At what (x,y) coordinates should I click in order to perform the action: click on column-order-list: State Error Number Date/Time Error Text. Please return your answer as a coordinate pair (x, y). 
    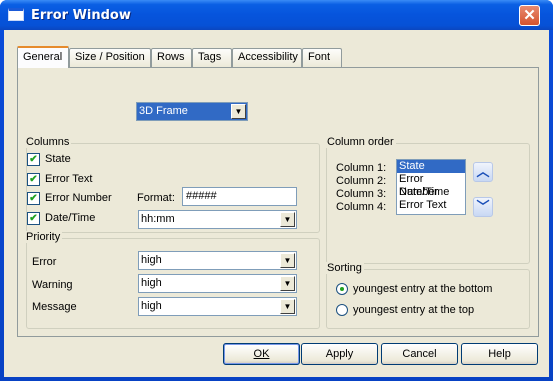
    Looking at the image, I should click on (431, 187).